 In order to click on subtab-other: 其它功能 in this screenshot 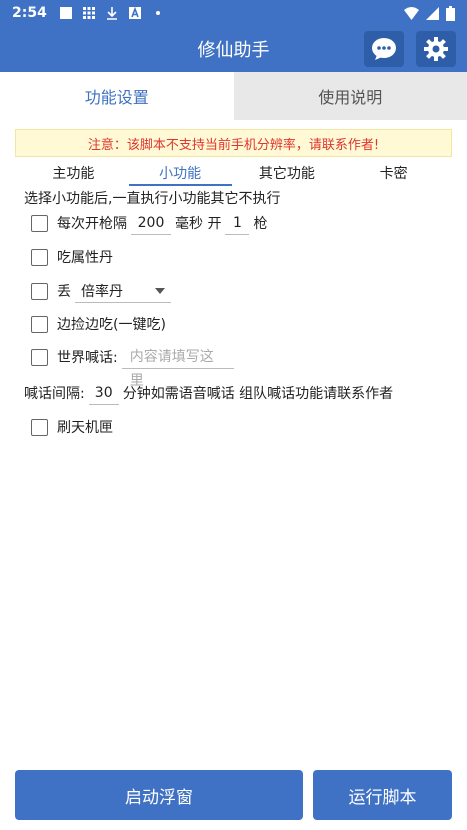, I will do `click(287, 173)`.